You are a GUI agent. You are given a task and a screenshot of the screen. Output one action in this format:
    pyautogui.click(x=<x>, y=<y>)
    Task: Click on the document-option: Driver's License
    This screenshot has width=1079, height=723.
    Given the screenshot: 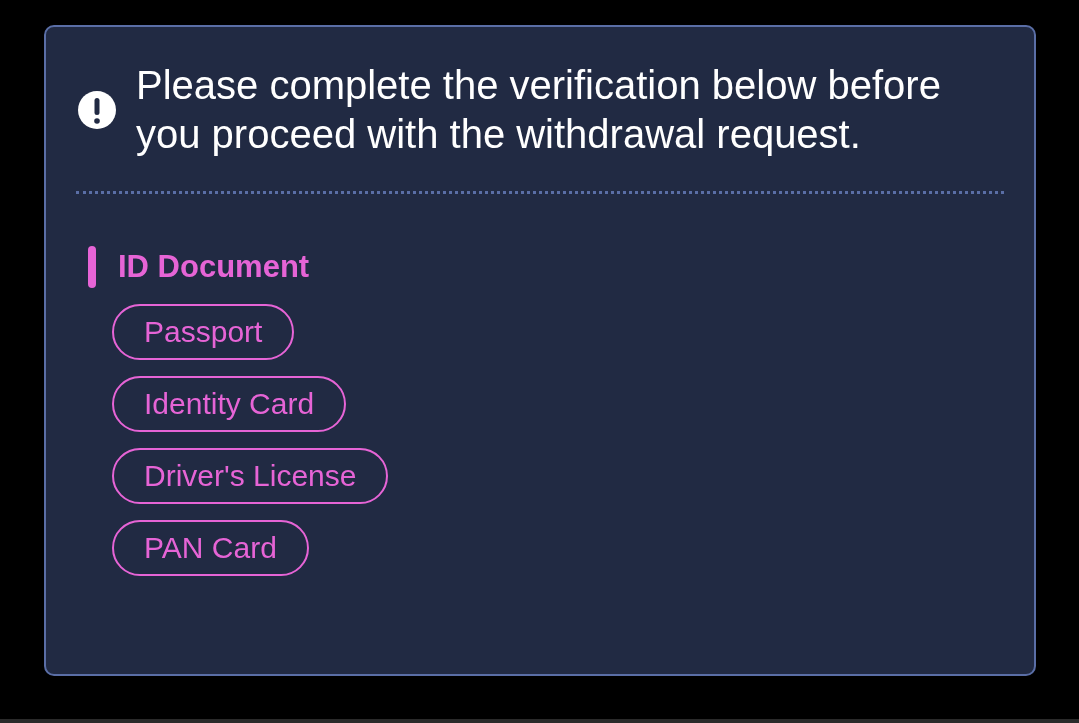 What is the action you would take?
    pyautogui.click(x=250, y=476)
    